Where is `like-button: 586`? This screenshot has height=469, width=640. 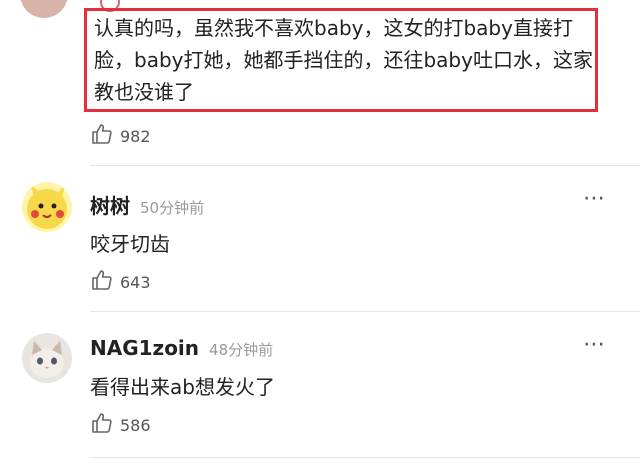
like-button: 586 is located at coordinates (120, 425).